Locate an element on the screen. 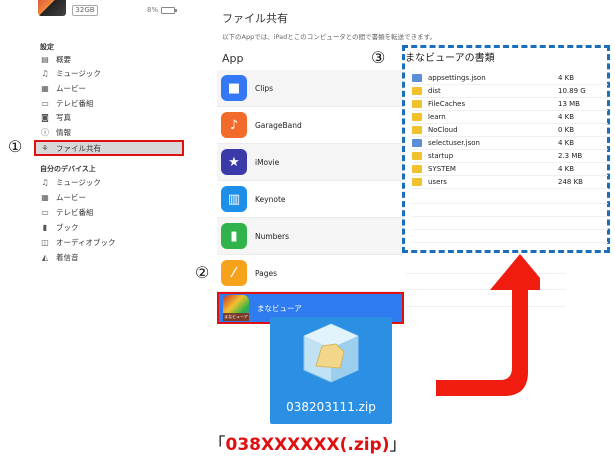 This screenshot has width=615, height=462. sidebar-item-device-music: ♫ ミュージック is located at coordinates (70, 182).